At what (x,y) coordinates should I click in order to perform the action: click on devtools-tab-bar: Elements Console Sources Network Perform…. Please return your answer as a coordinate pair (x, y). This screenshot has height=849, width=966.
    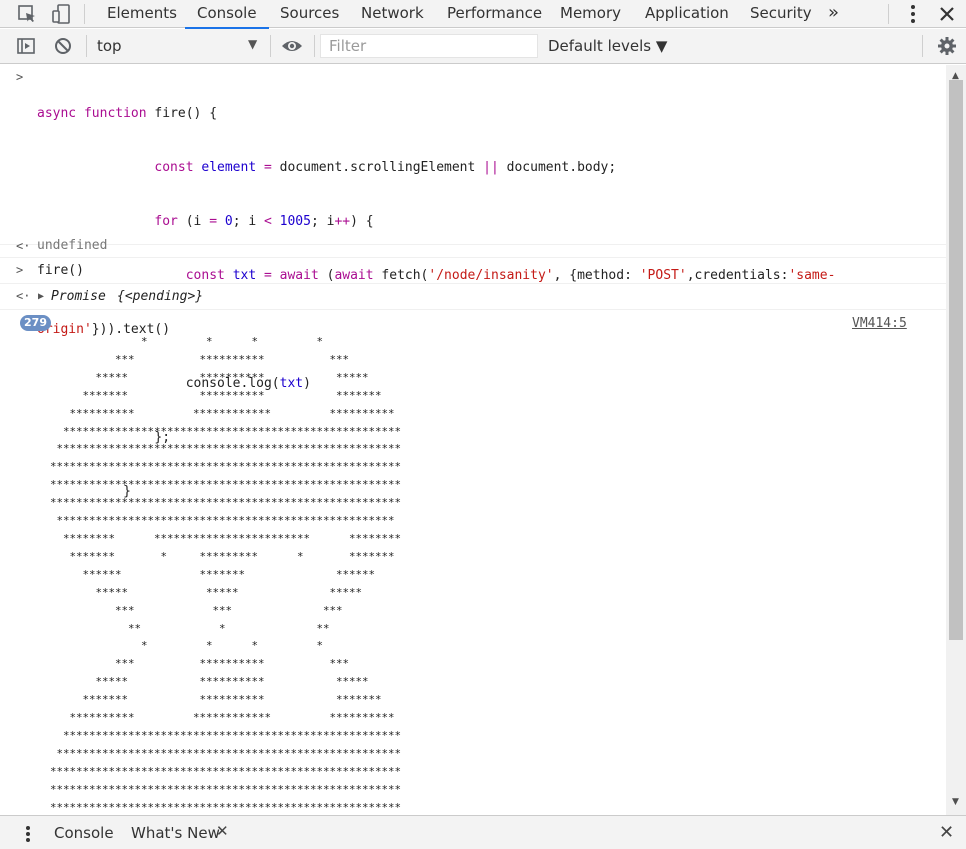
    Looking at the image, I should click on (483, 14).